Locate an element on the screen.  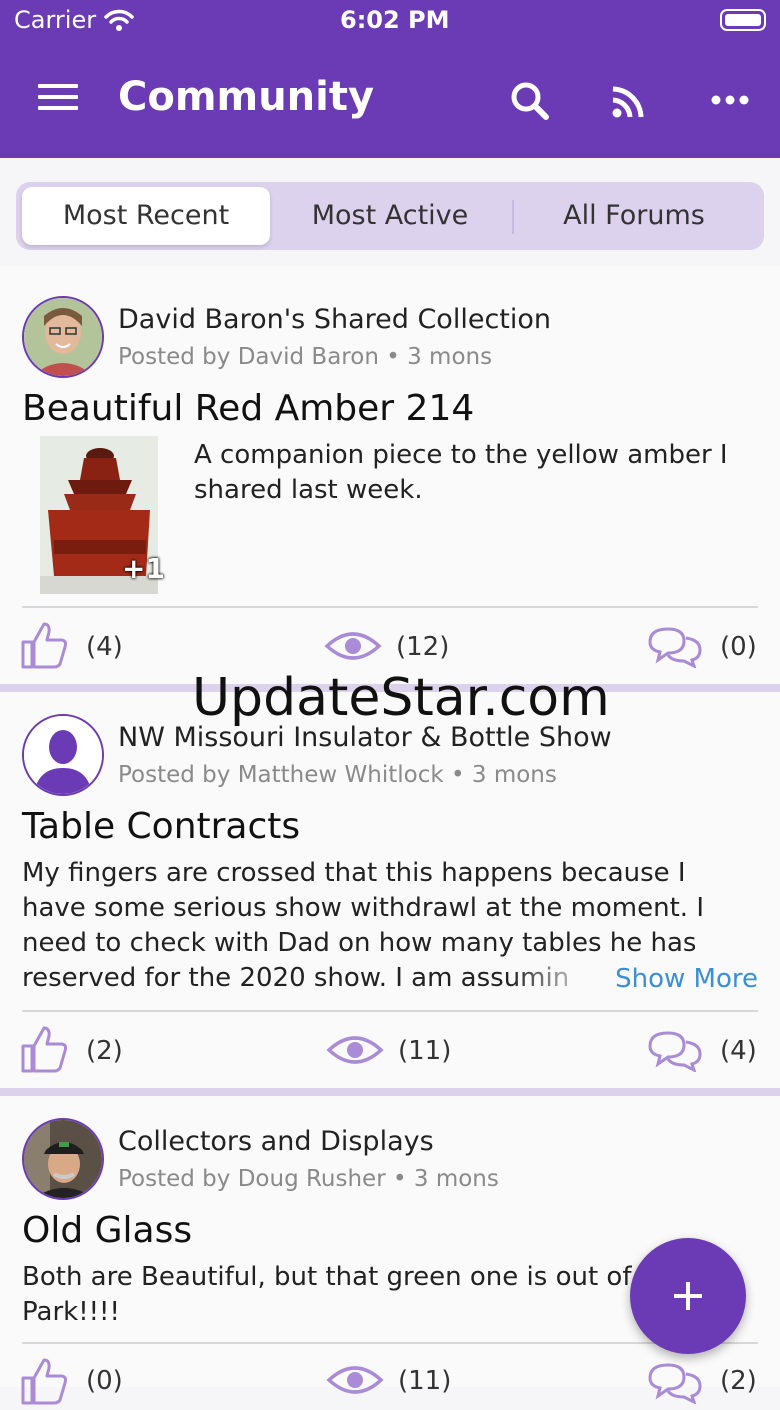
app-header: Carrier 6:02 PM Community is located at coordinates (390, 79).